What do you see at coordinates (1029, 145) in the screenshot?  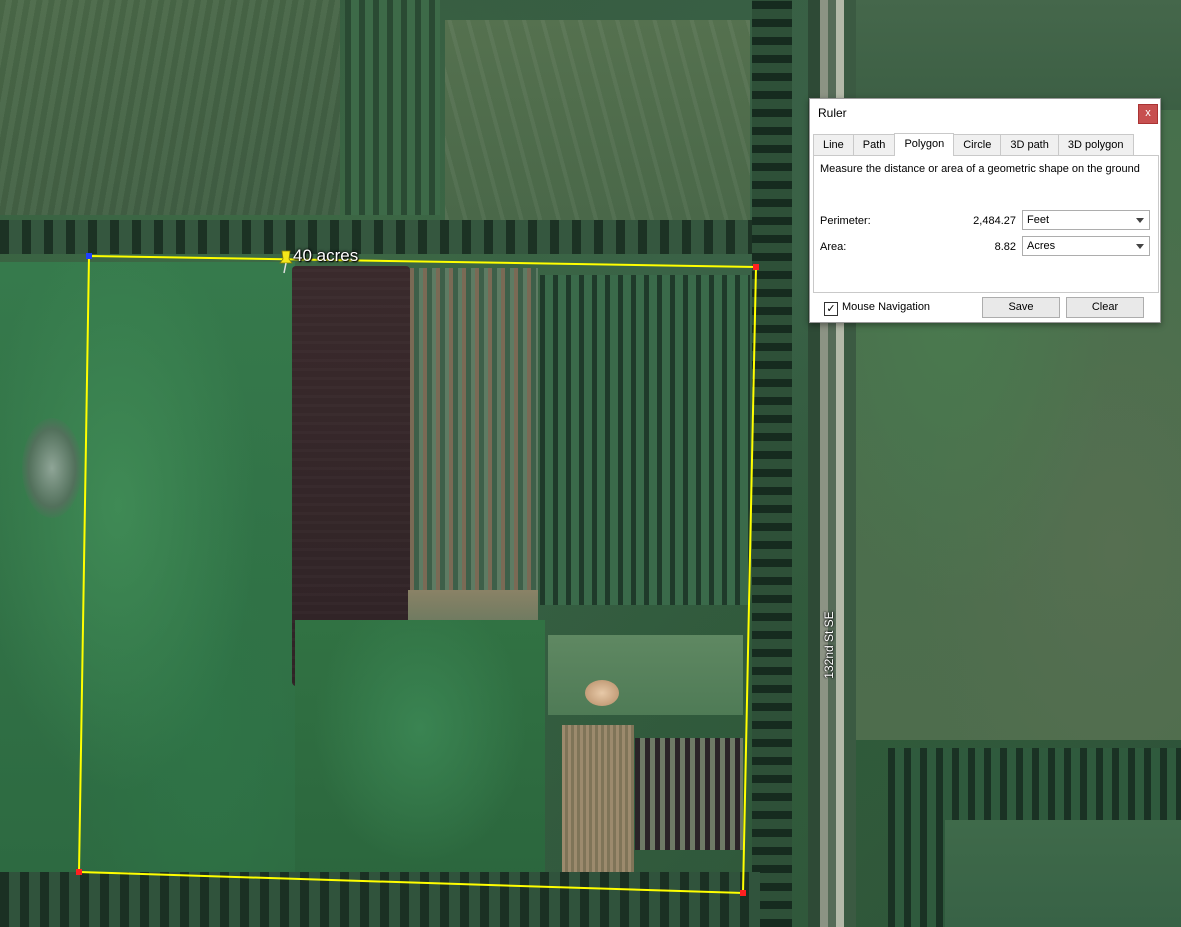 I see `tab-3d-path: 3D path` at bounding box center [1029, 145].